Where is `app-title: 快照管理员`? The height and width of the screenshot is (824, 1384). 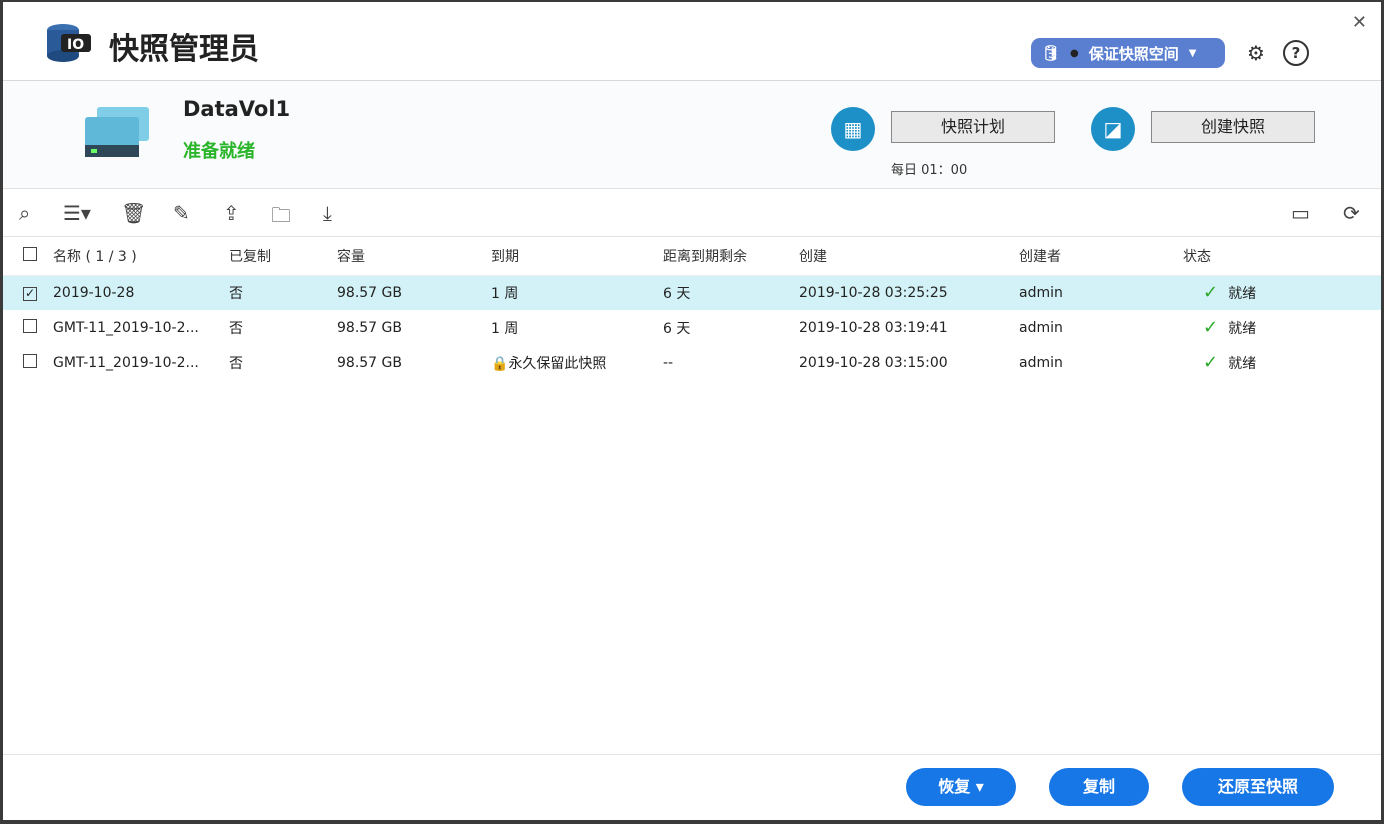 app-title: 快照管理员 is located at coordinates (184, 49).